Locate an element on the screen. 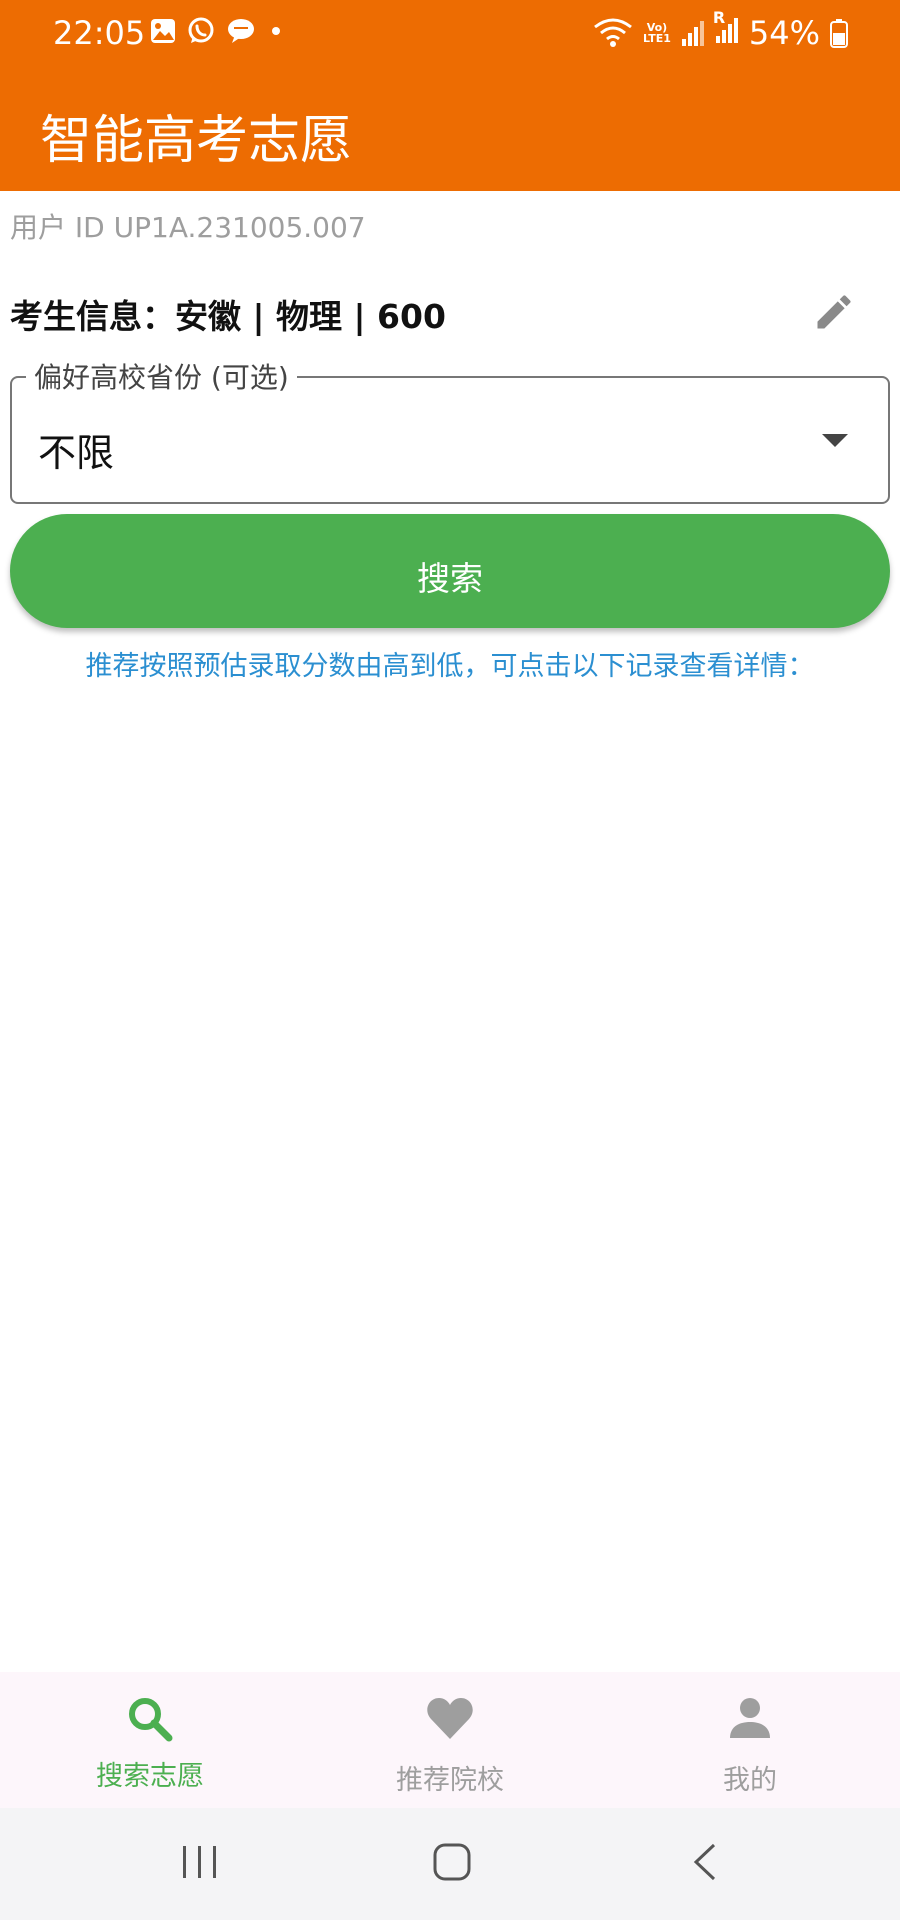 The width and height of the screenshot is (900, 1920). battery-icon is located at coordinates (839, 33).